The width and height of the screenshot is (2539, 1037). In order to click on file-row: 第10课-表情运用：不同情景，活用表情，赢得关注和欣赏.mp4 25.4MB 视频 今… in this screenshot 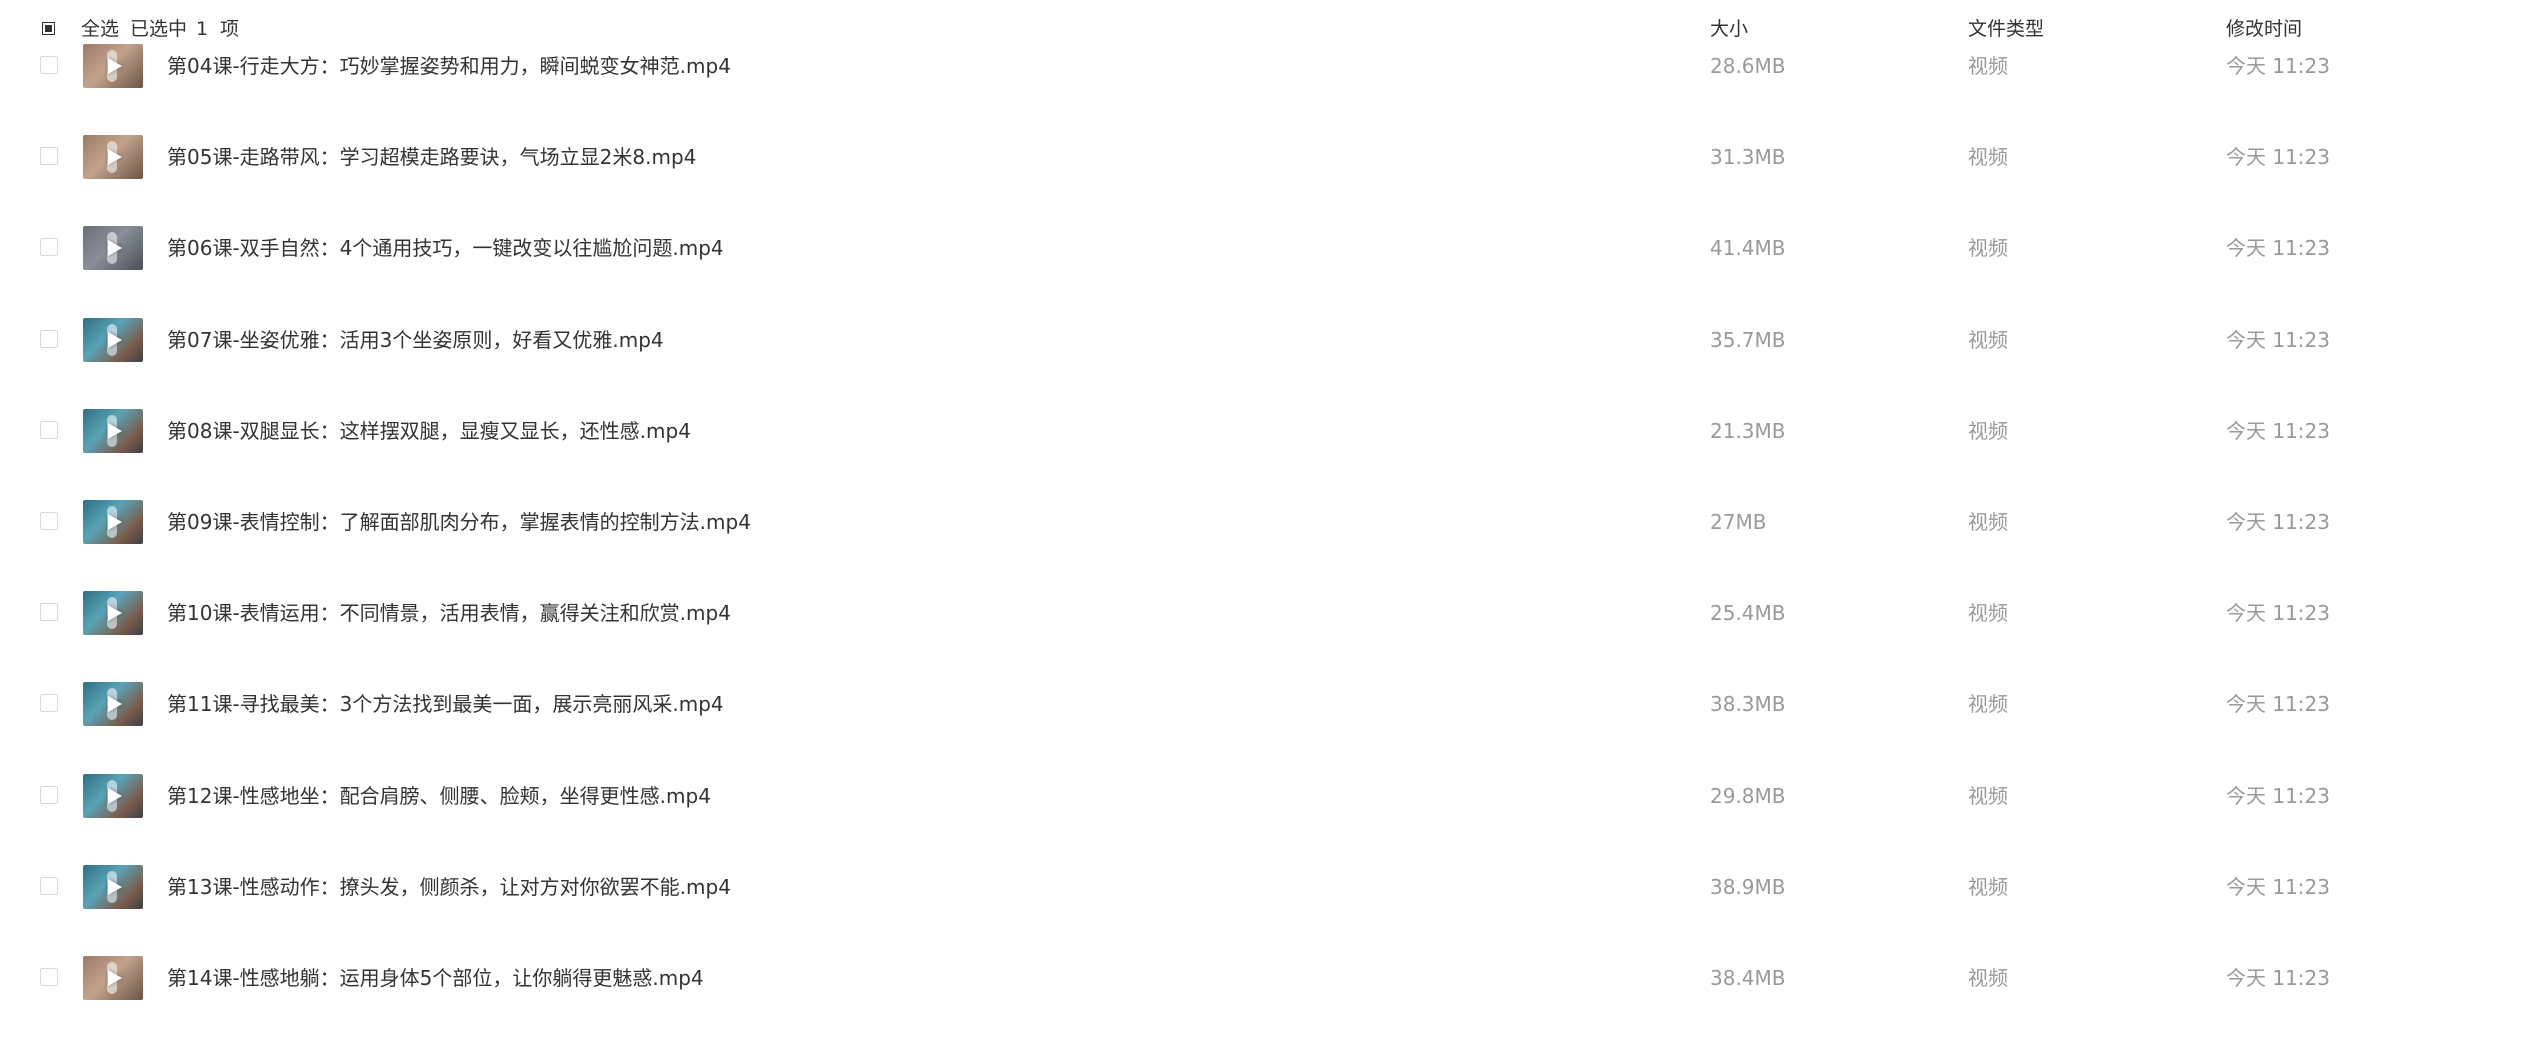, I will do `click(1269, 626)`.